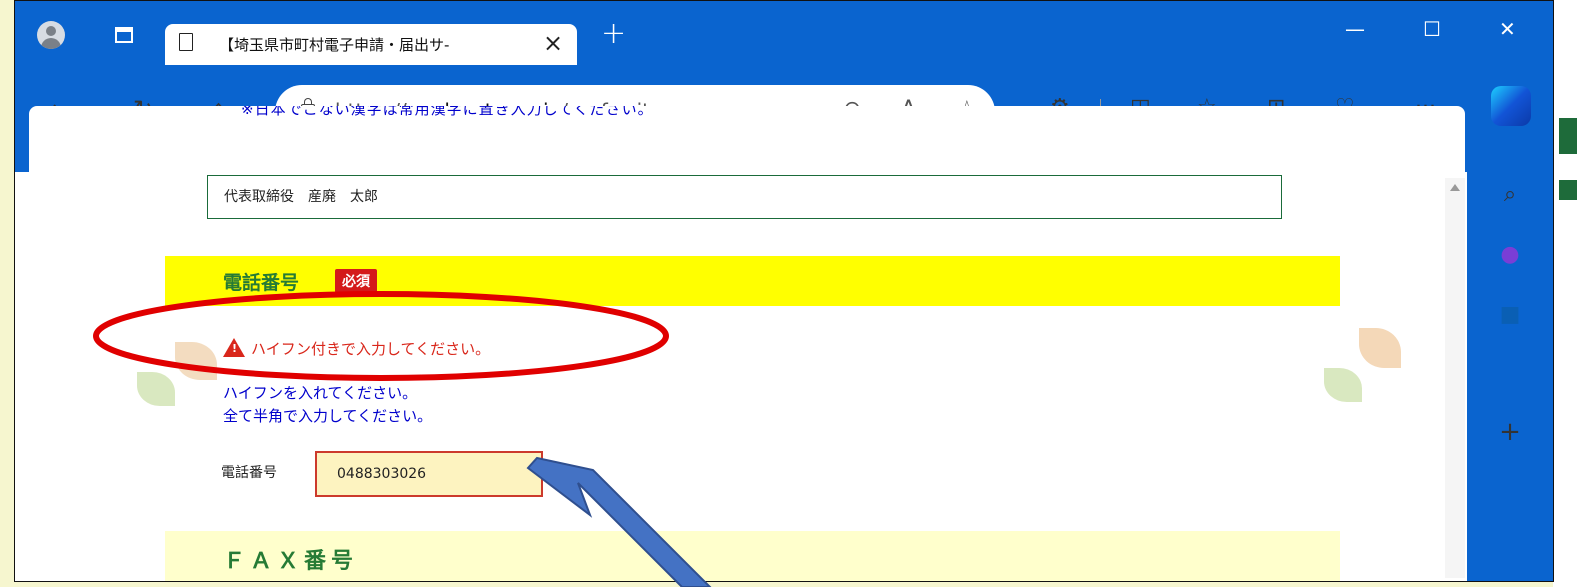 This screenshot has width=1577, height=587. Describe the element at coordinates (784, 33) in the screenshot. I see `title-bar: 【埼玉県市町村電子申請・届出サ- × + — ☐ ✕` at that location.